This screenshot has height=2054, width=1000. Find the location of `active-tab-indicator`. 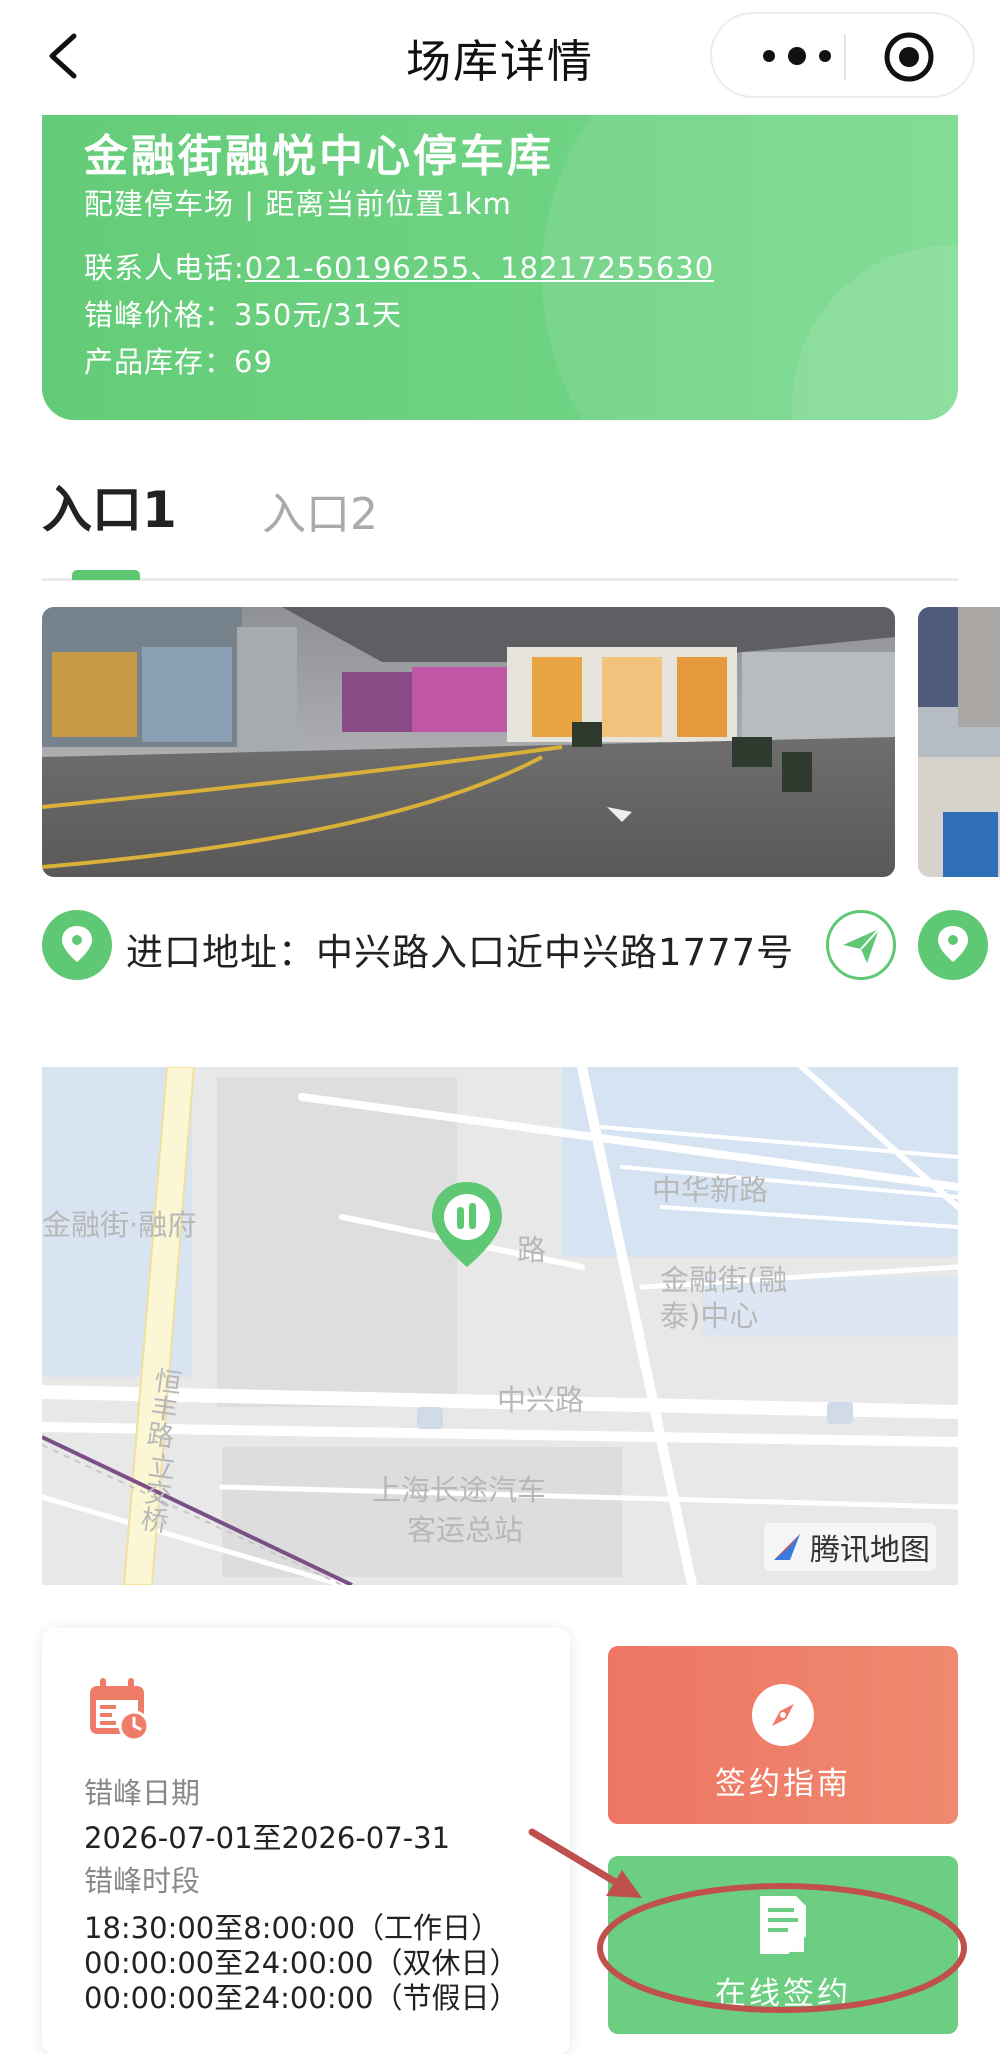

active-tab-indicator is located at coordinates (106, 575).